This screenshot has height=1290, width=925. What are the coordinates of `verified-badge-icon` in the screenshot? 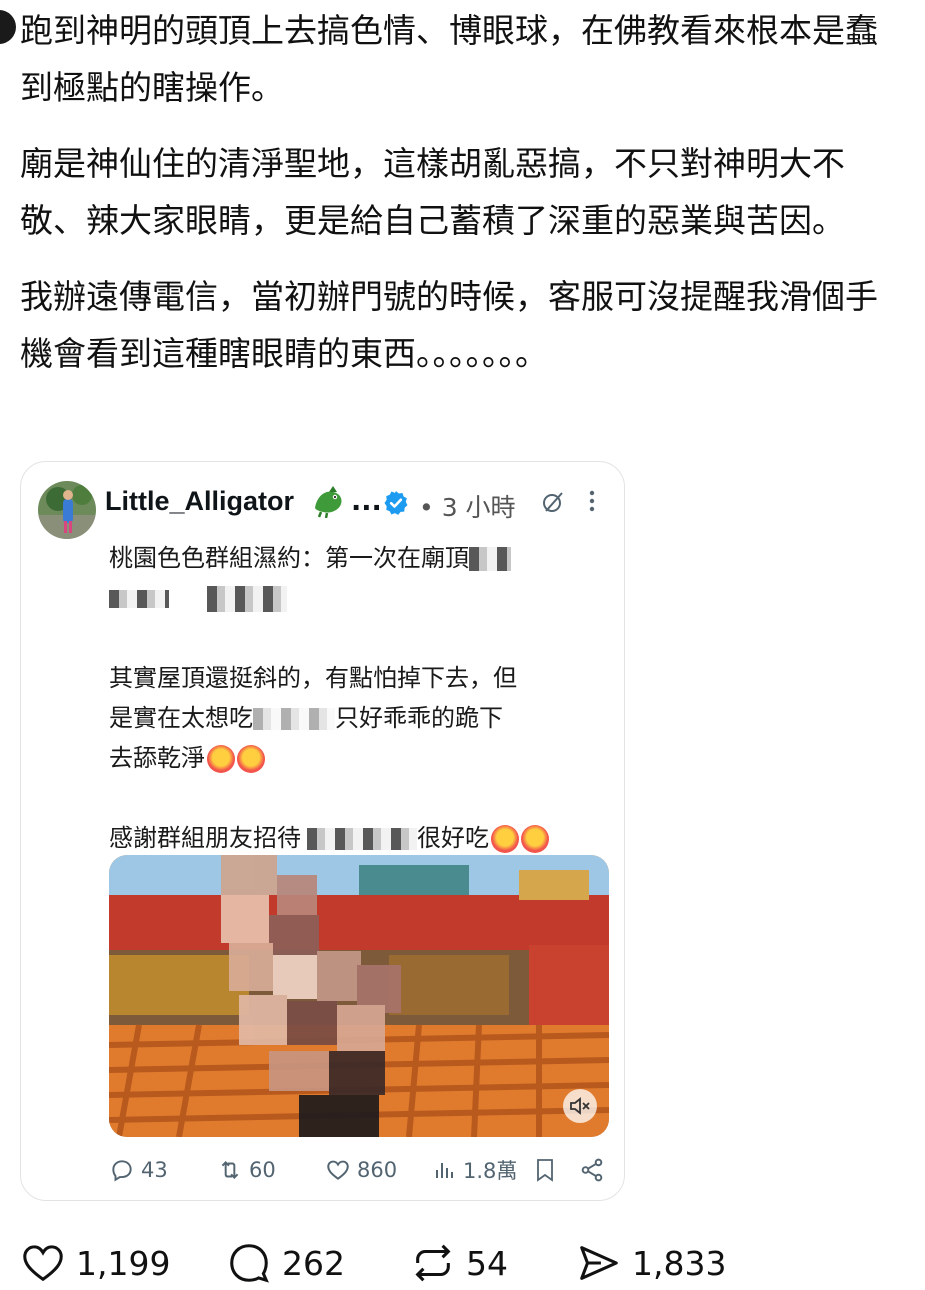 It's located at (396, 503).